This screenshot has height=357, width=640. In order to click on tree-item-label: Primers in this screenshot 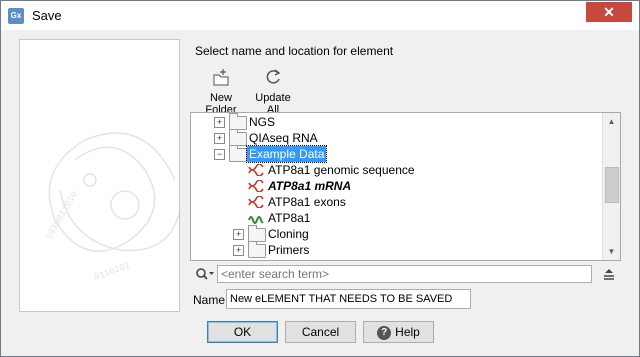, I will do `click(289, 250)`.